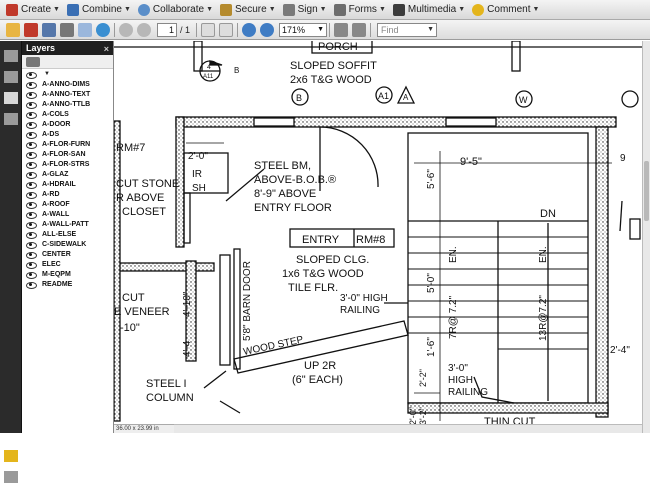  What do you see at coordinates (11, 77) in the screenshot?
I see `bookmarks-icon` at bounding box center [11, 77].